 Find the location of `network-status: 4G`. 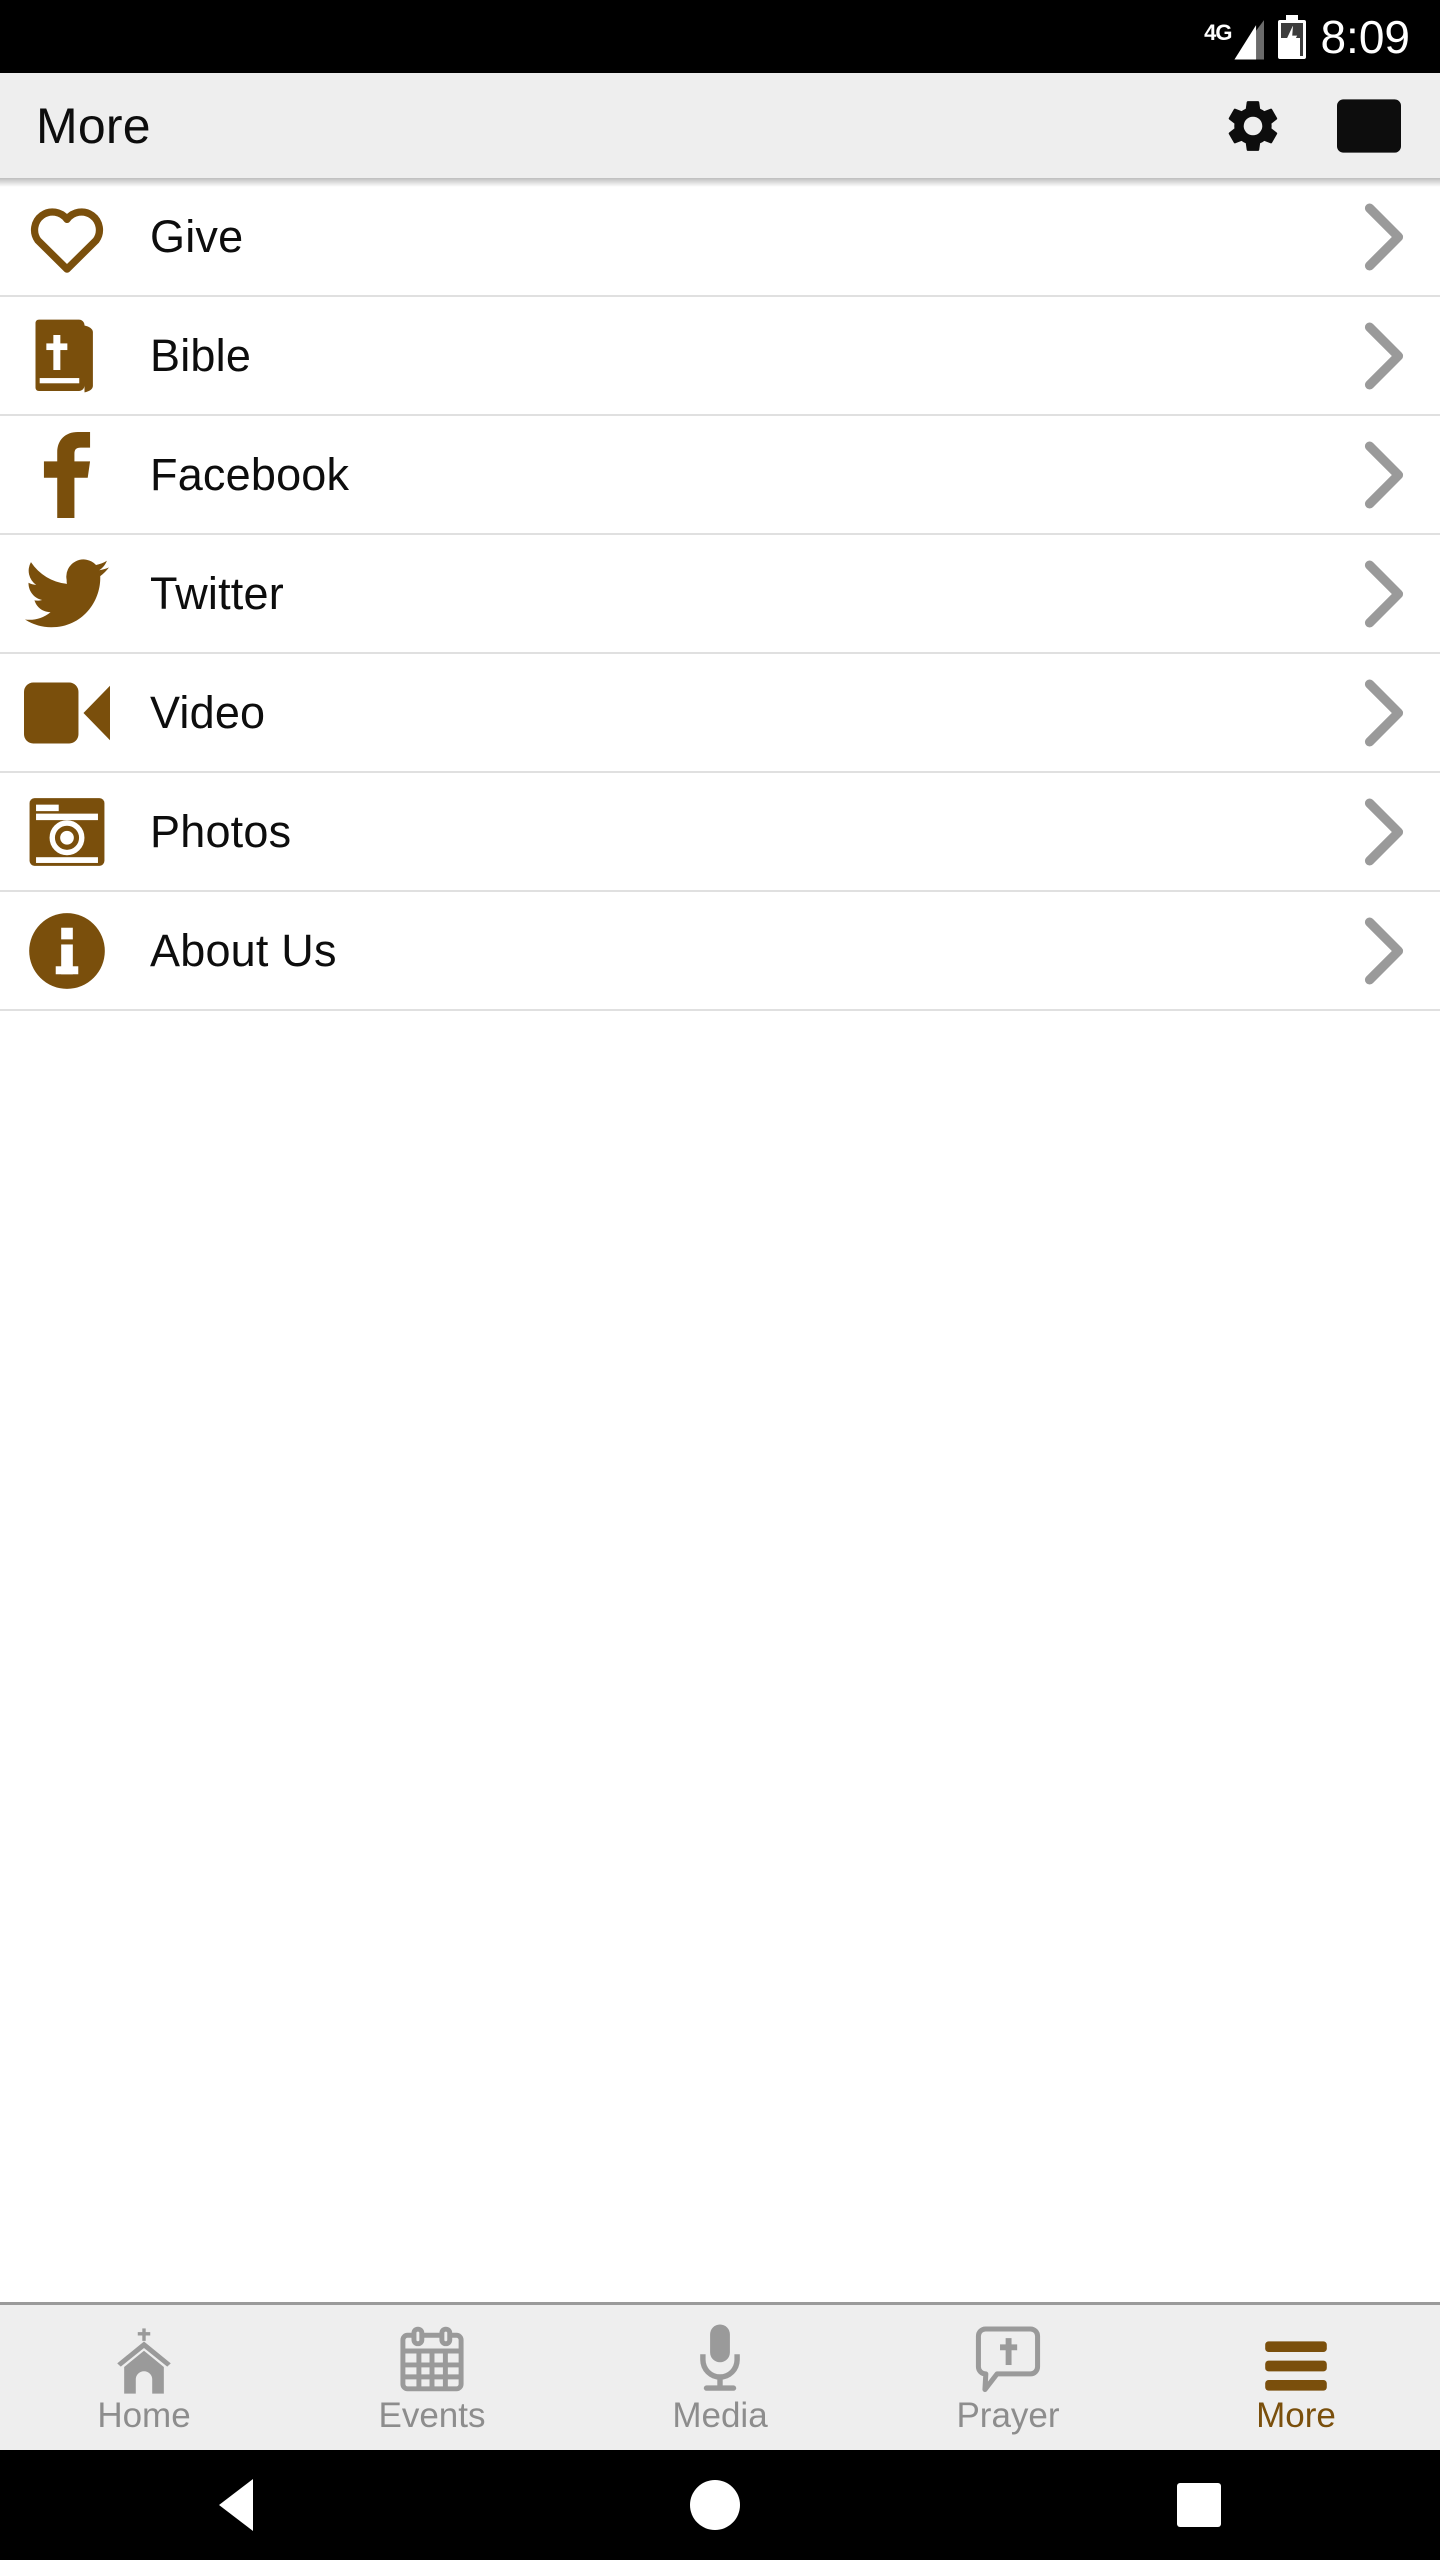

network-status: 4G is located at coordinates (1234, 37).